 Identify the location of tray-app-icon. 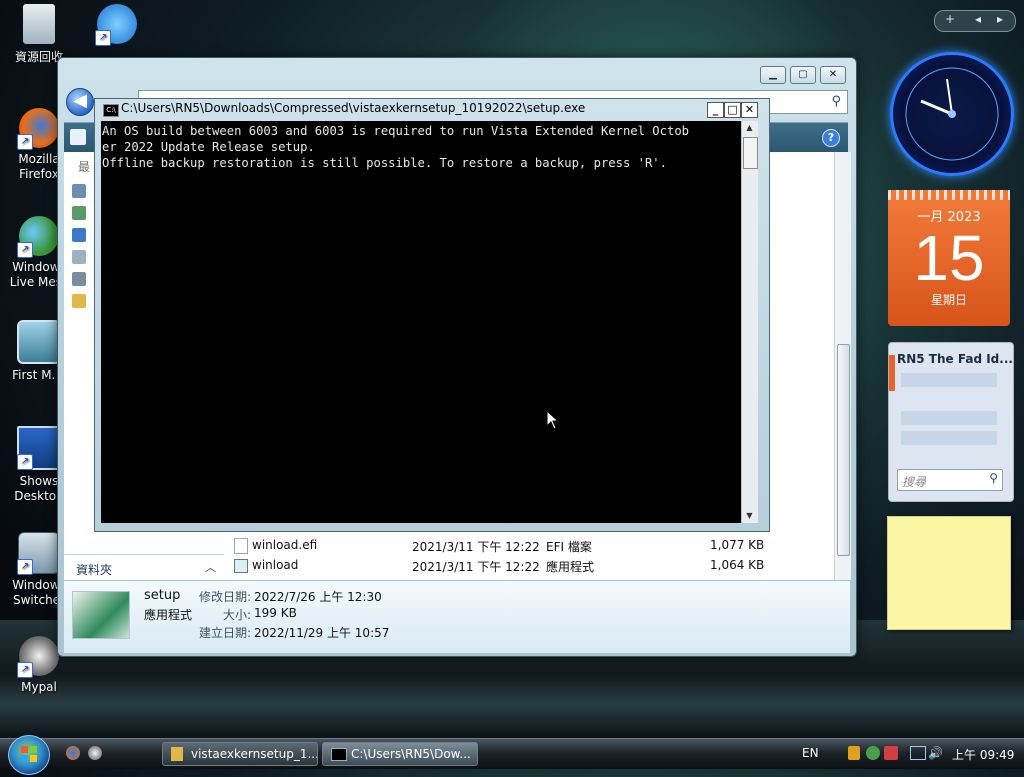
(891, 753).